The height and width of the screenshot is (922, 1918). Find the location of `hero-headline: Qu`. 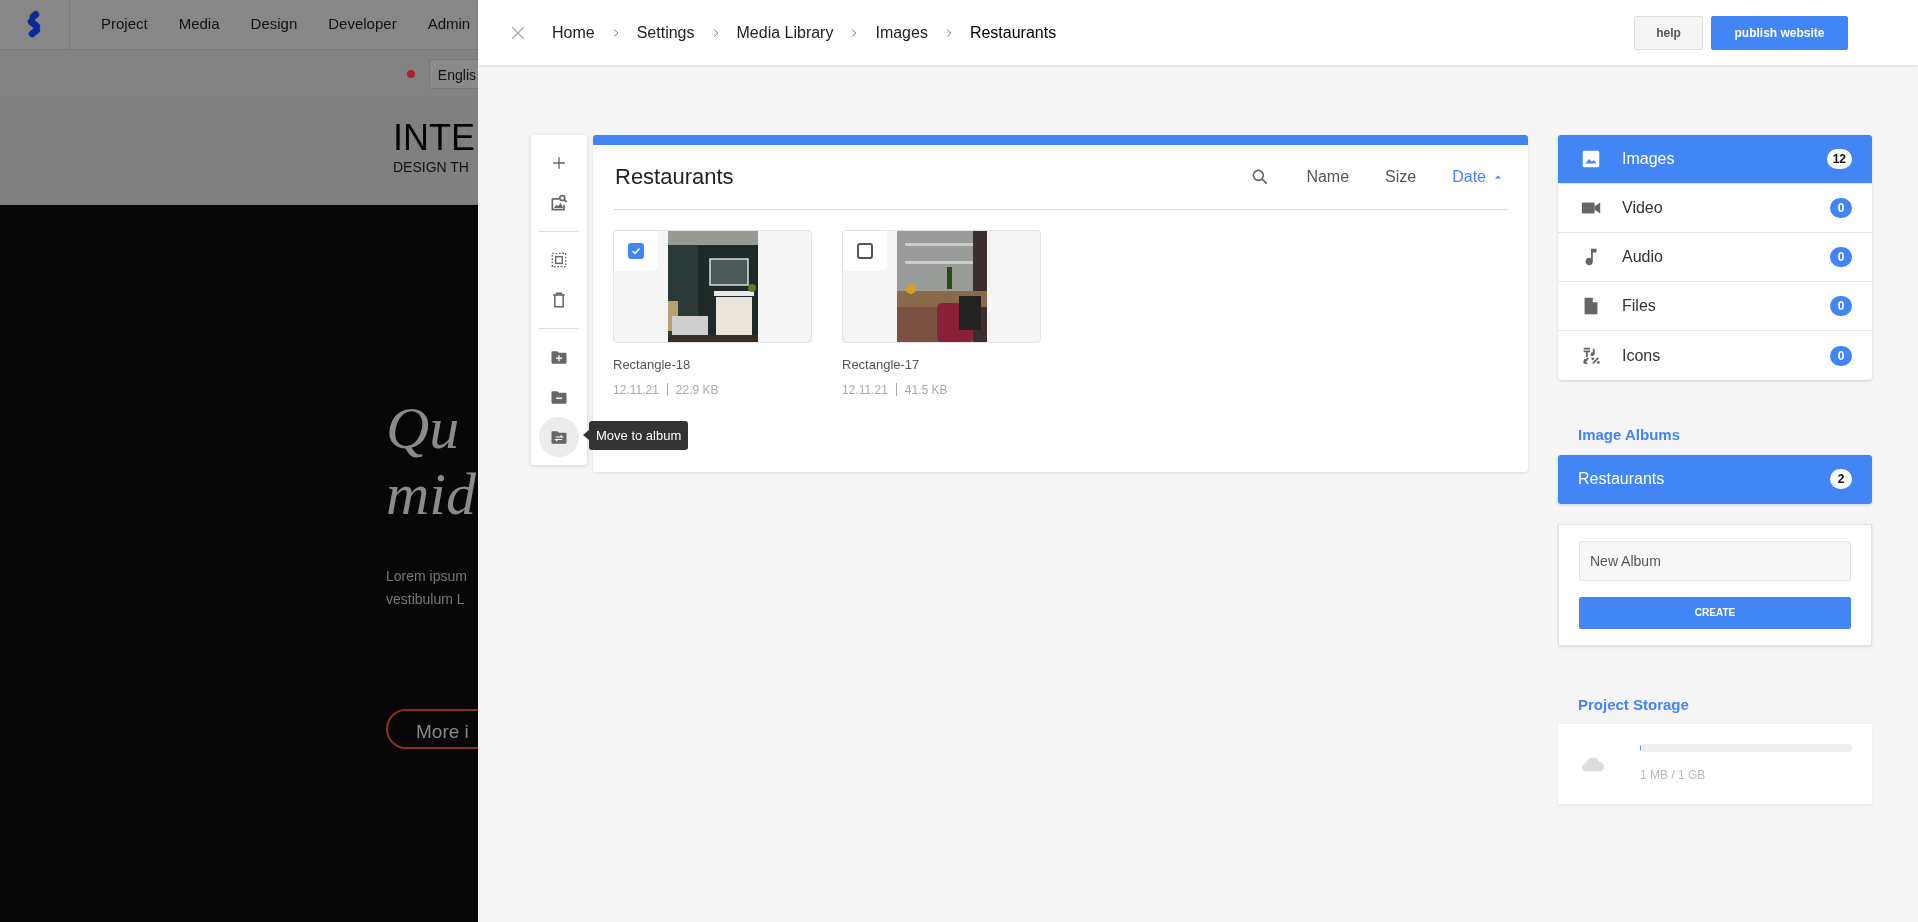

hero-headline: Qu is located at coordinates (423, 428).